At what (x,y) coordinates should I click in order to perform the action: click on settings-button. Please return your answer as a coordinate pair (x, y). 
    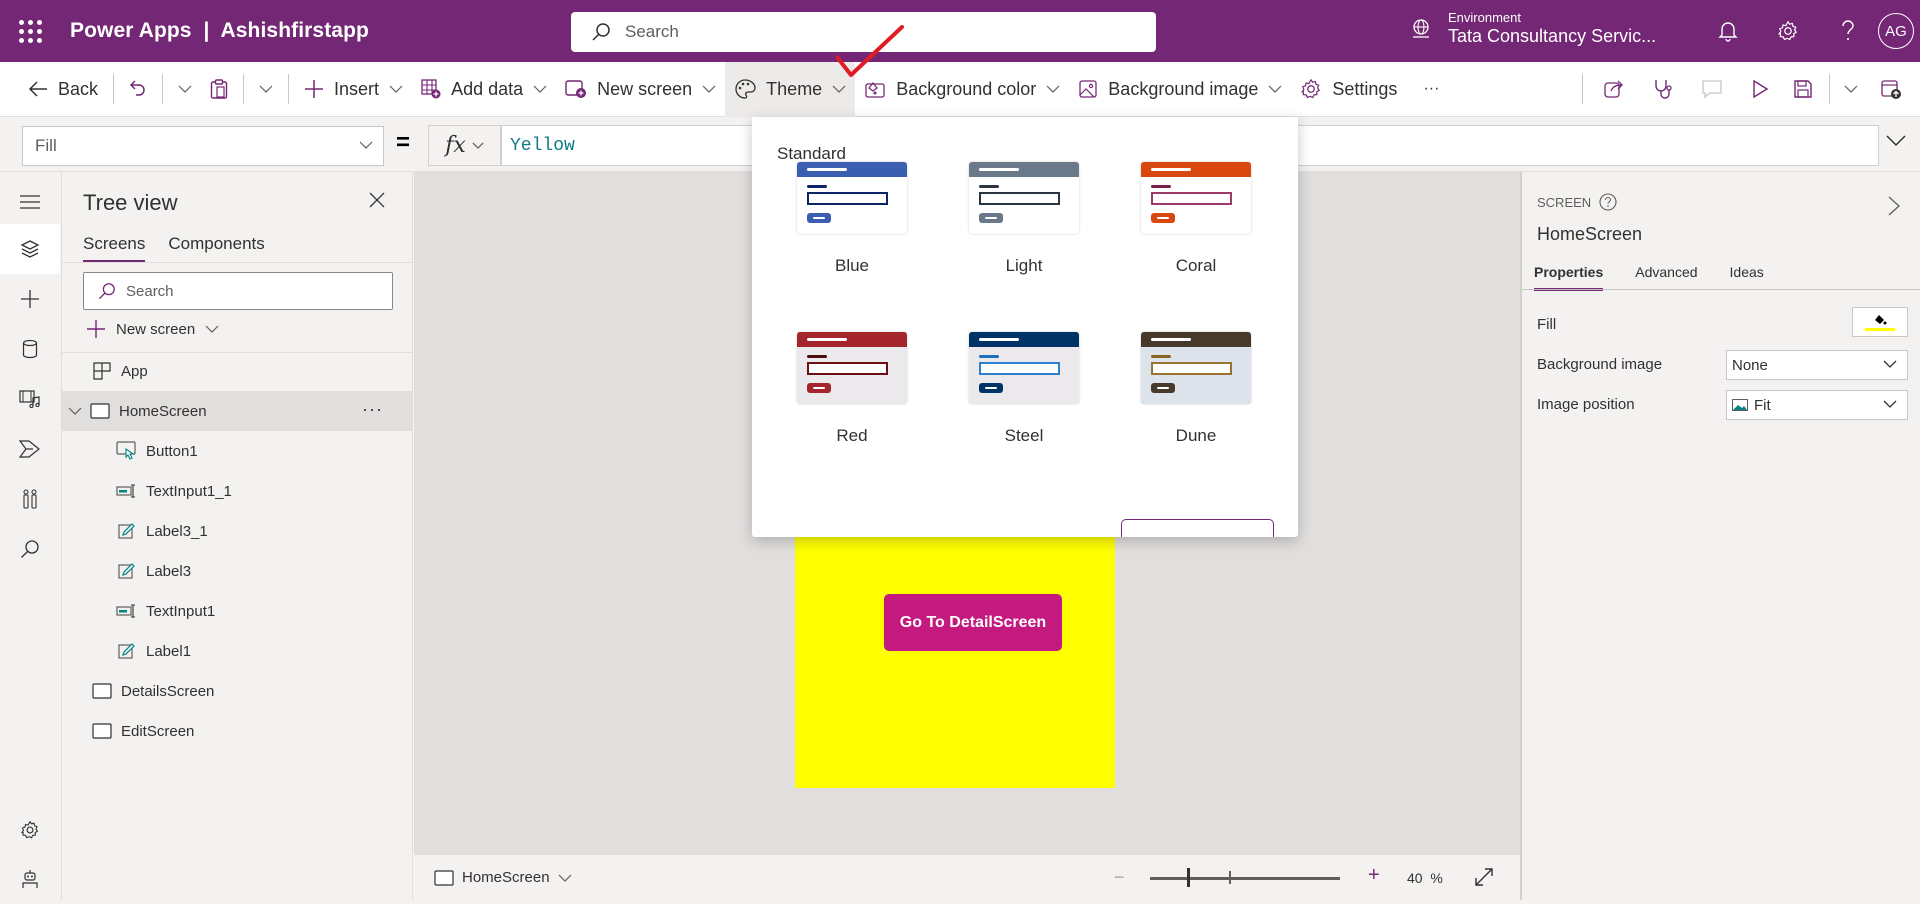
    Looking at the image, I should click on (1788, 31).